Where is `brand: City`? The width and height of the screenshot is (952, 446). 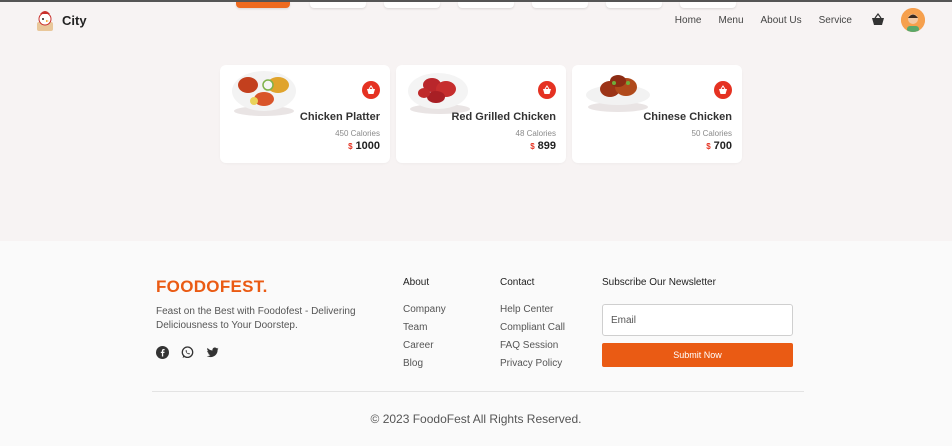 brand: City is located at coordinates (60, 20).